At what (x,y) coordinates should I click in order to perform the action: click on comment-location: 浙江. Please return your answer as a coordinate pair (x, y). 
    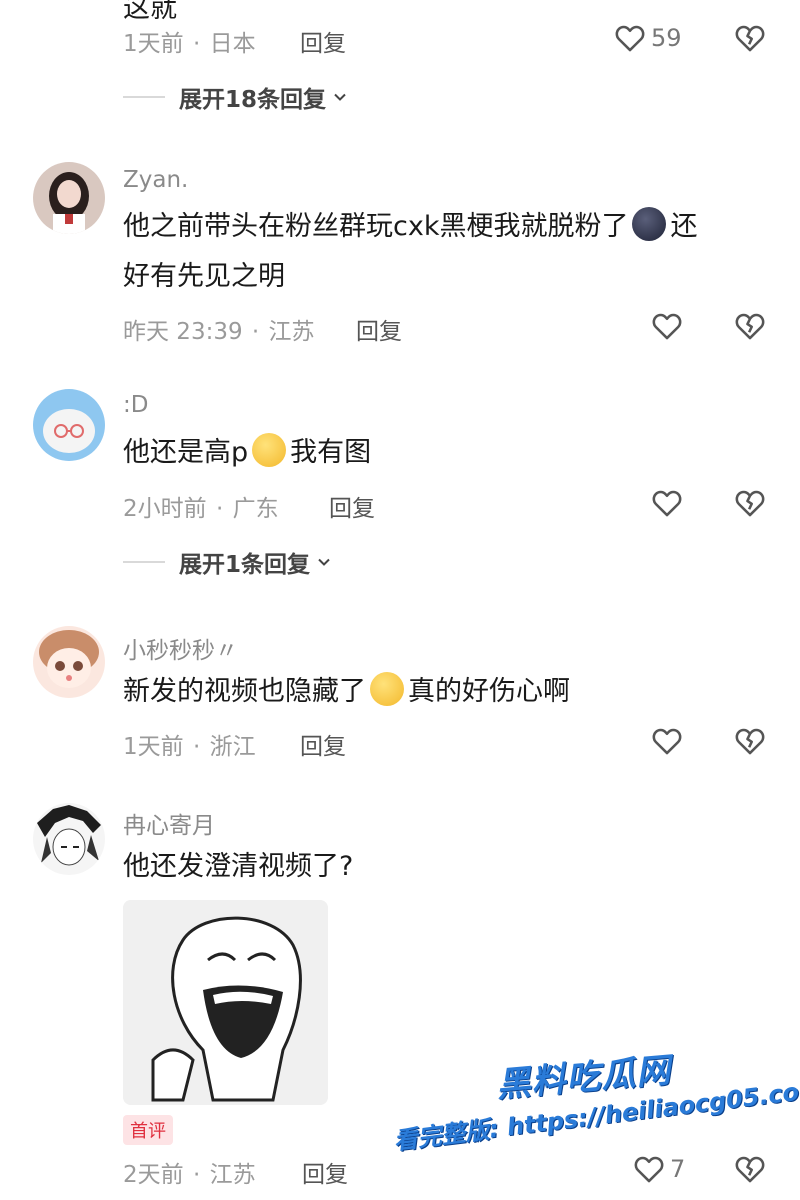
    Looking at the image, I should click on (232, 747).